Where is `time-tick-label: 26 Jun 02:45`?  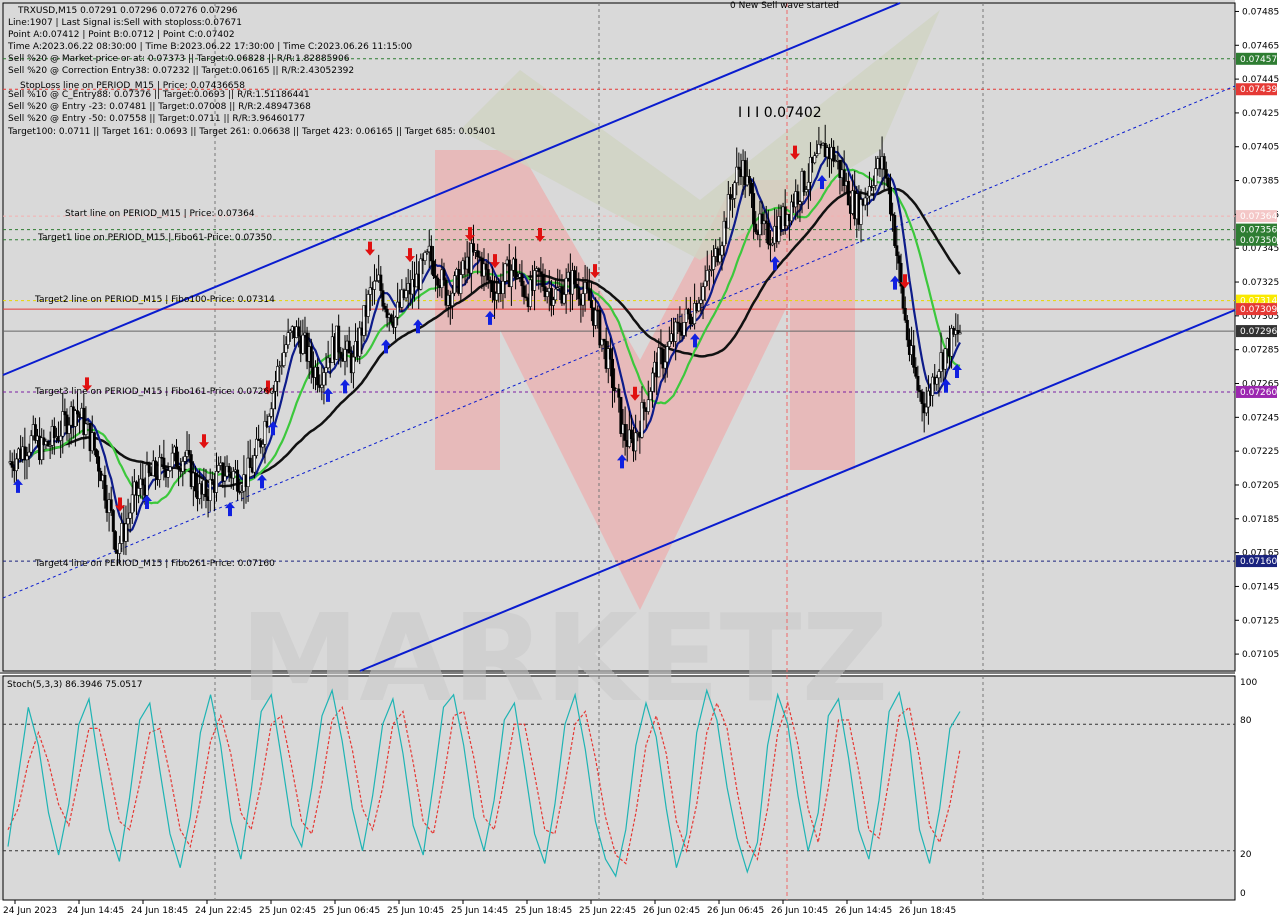
time-tick-label: 26 Jun 02:45 is located at coordinates (671, 911).